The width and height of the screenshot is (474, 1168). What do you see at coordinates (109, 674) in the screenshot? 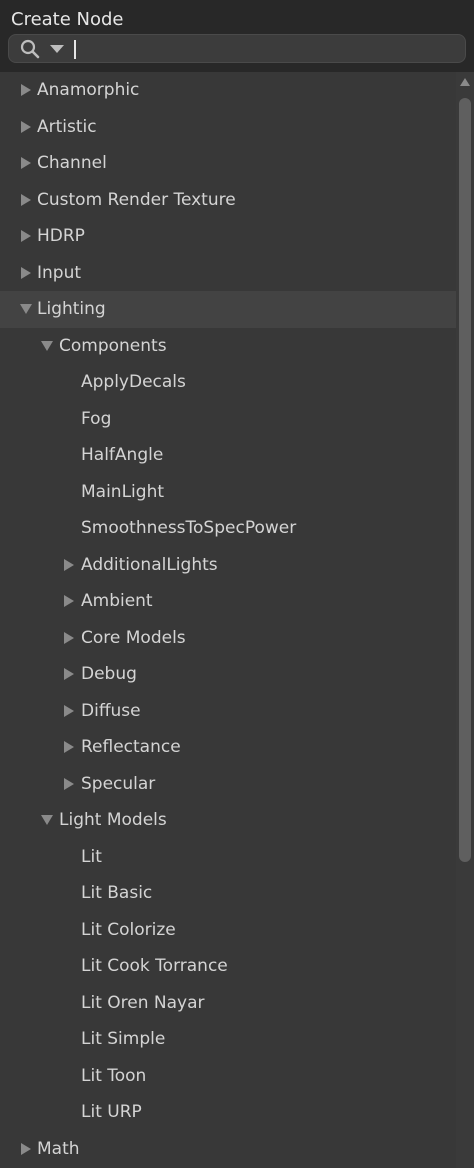
I see `tree-item-label: Debug` at bounding box center [109, 674].